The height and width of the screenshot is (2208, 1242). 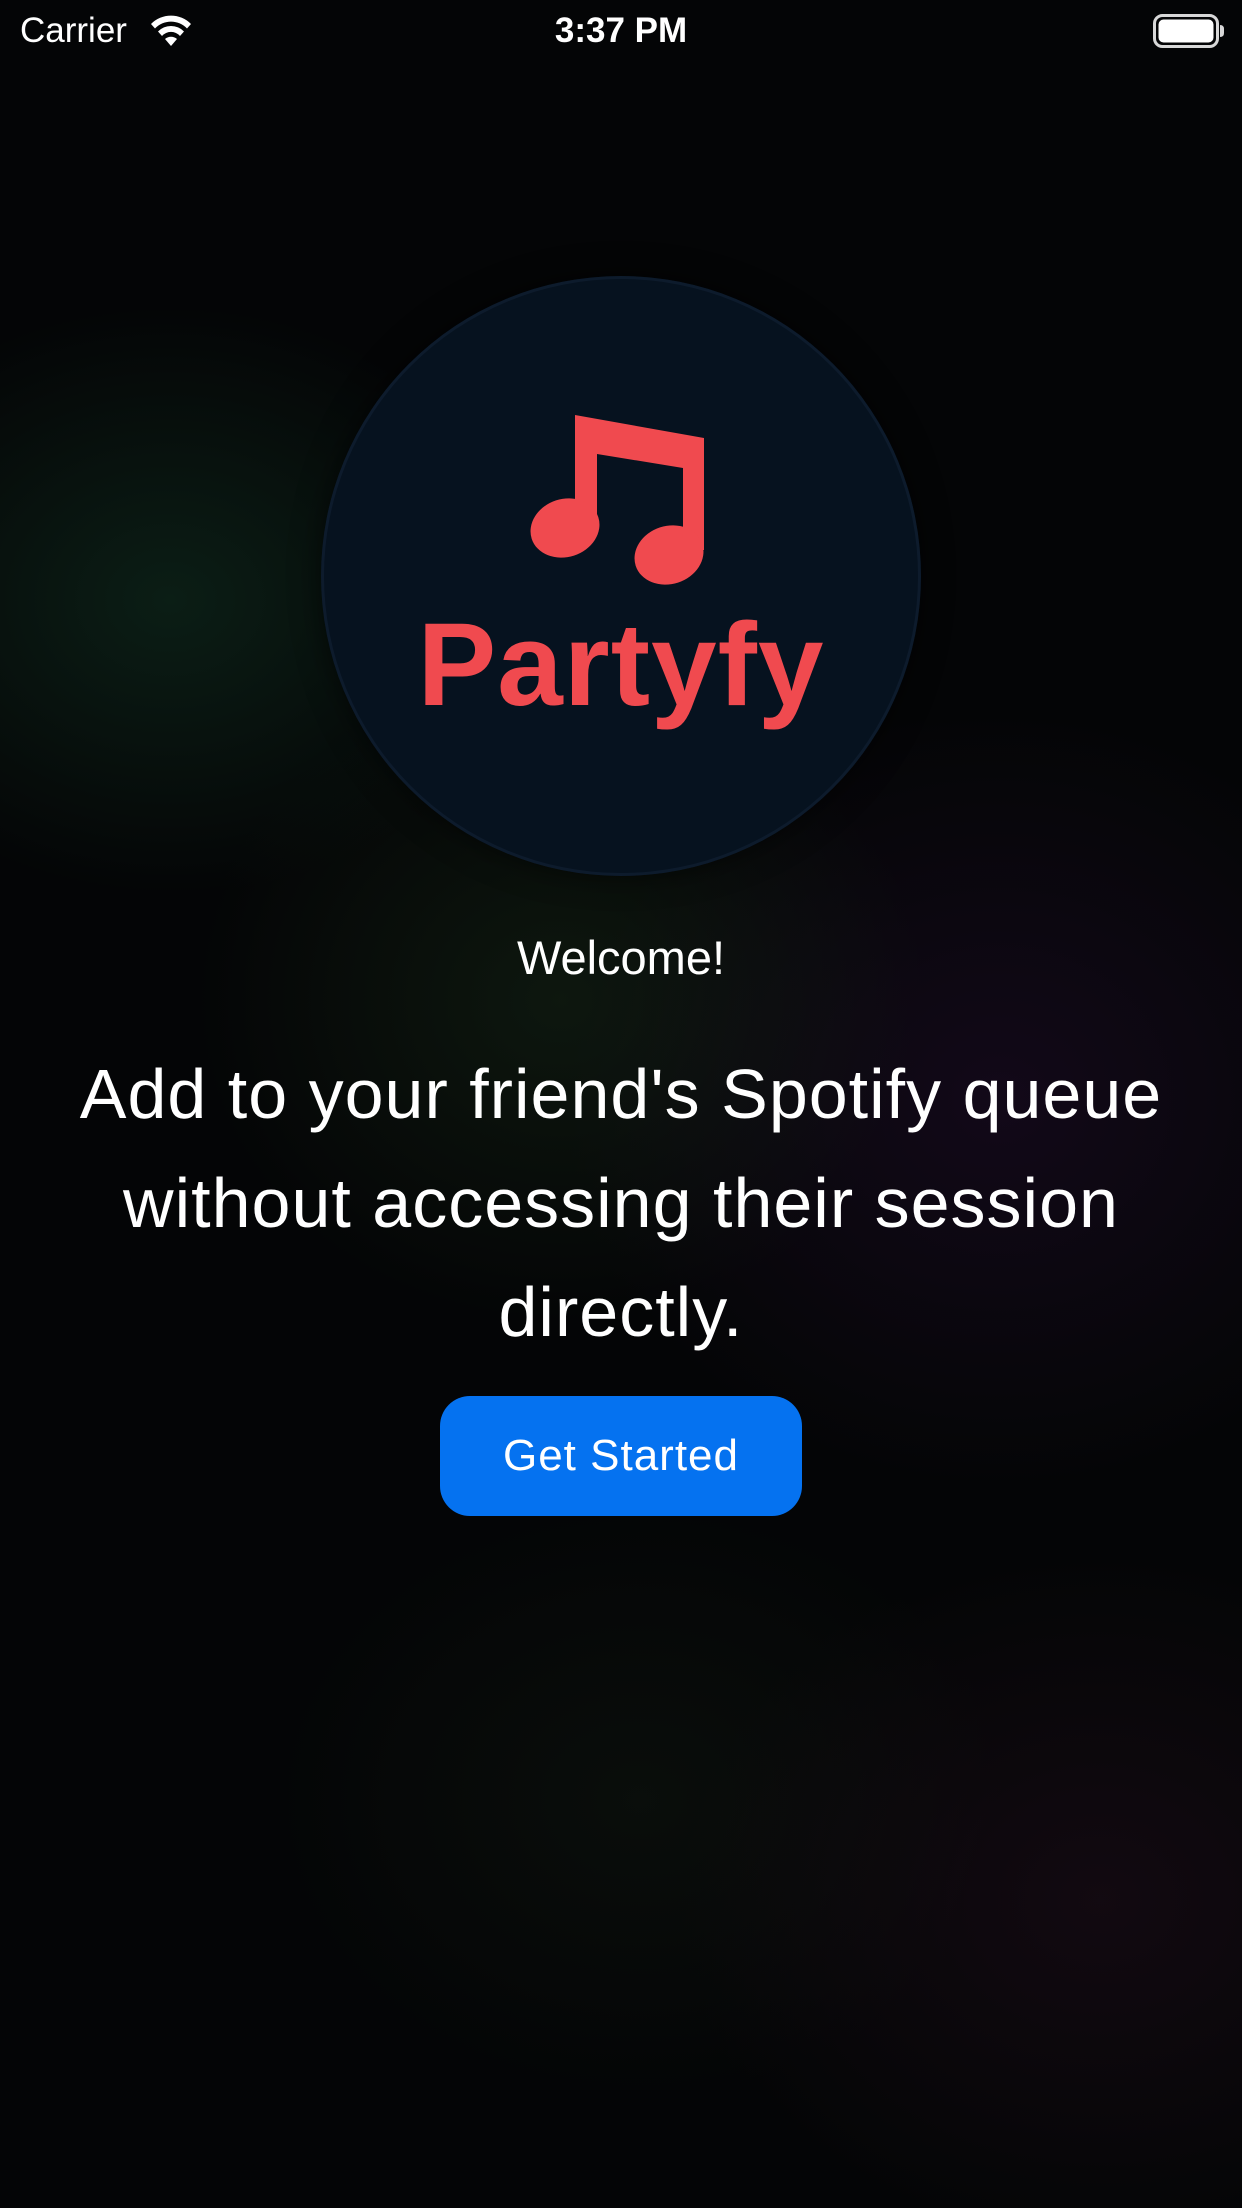 What do you see at coordinates (1188, 31) in the screenshot?
I see `battery-icon` at bounding box center [1188, 31].